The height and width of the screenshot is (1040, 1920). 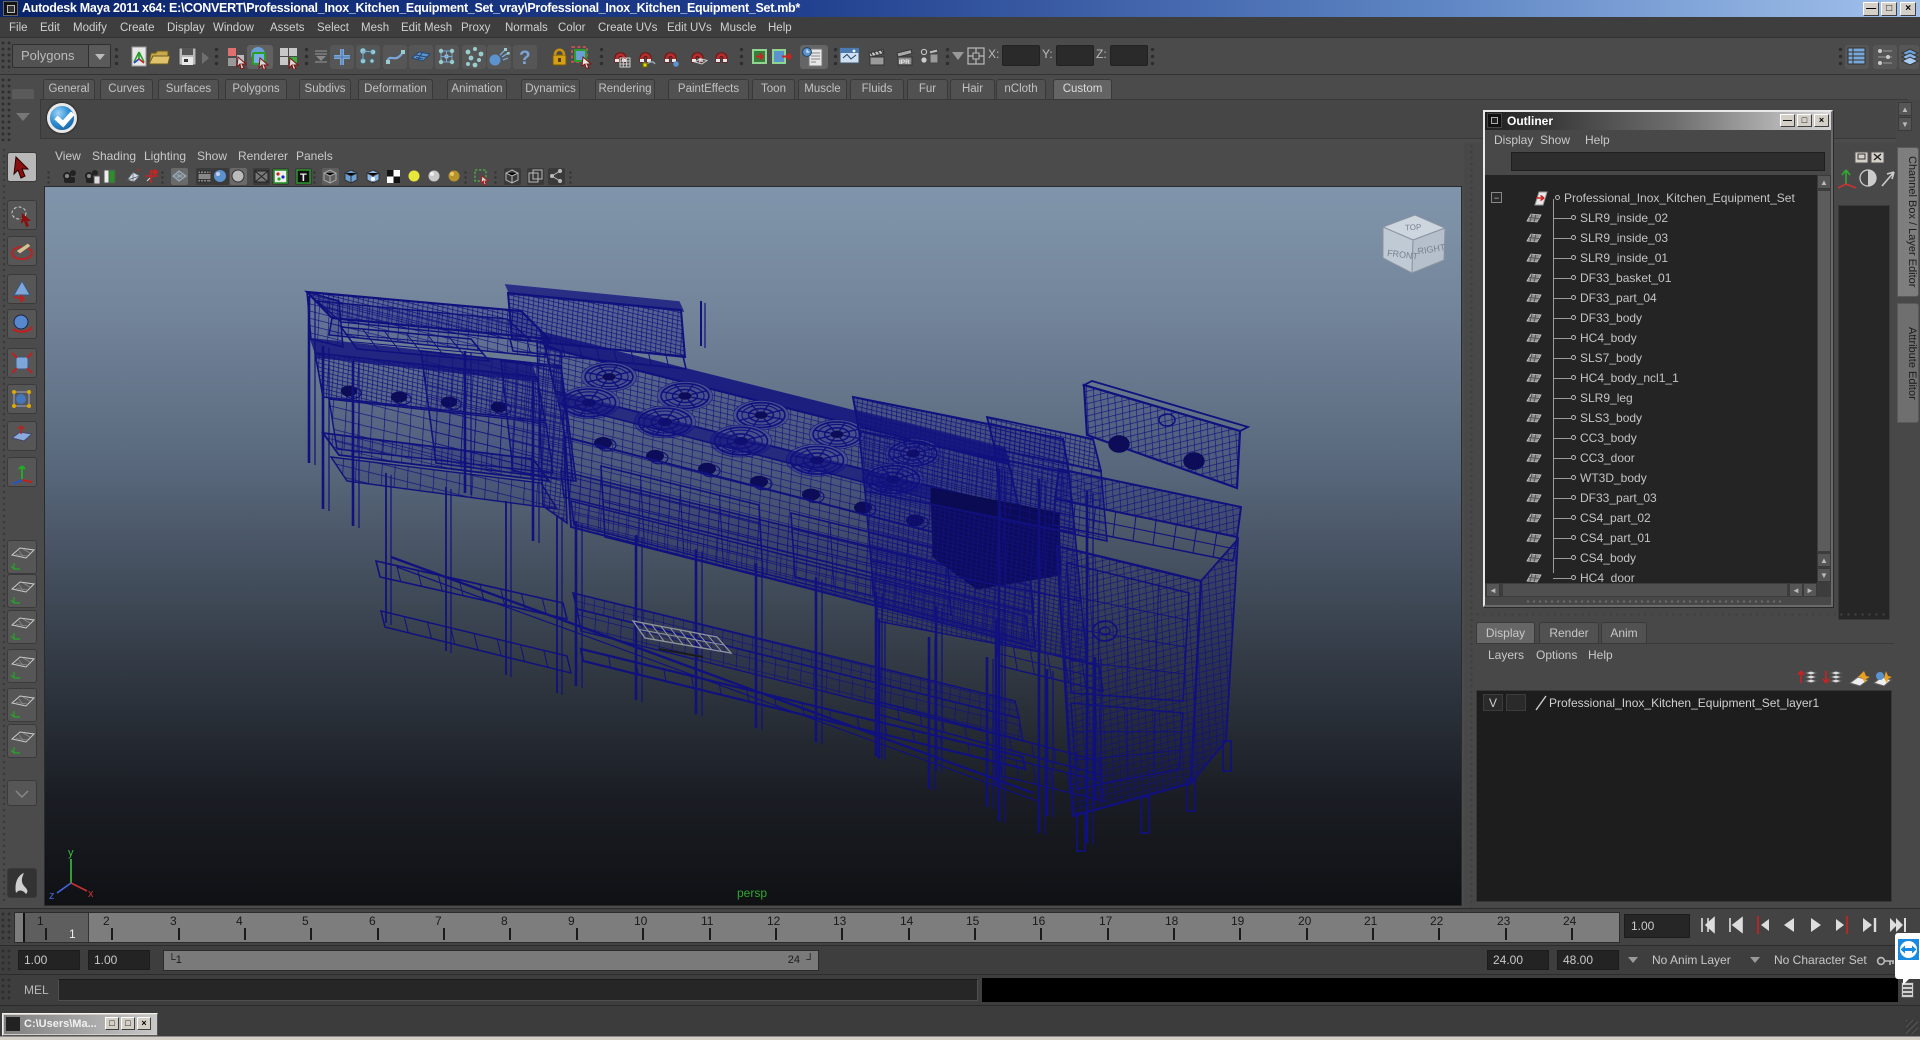 What do you see at coordinates (904, 62) in the screenshot?
I see `svg-text: IPR` at bounding box center [904, 62].